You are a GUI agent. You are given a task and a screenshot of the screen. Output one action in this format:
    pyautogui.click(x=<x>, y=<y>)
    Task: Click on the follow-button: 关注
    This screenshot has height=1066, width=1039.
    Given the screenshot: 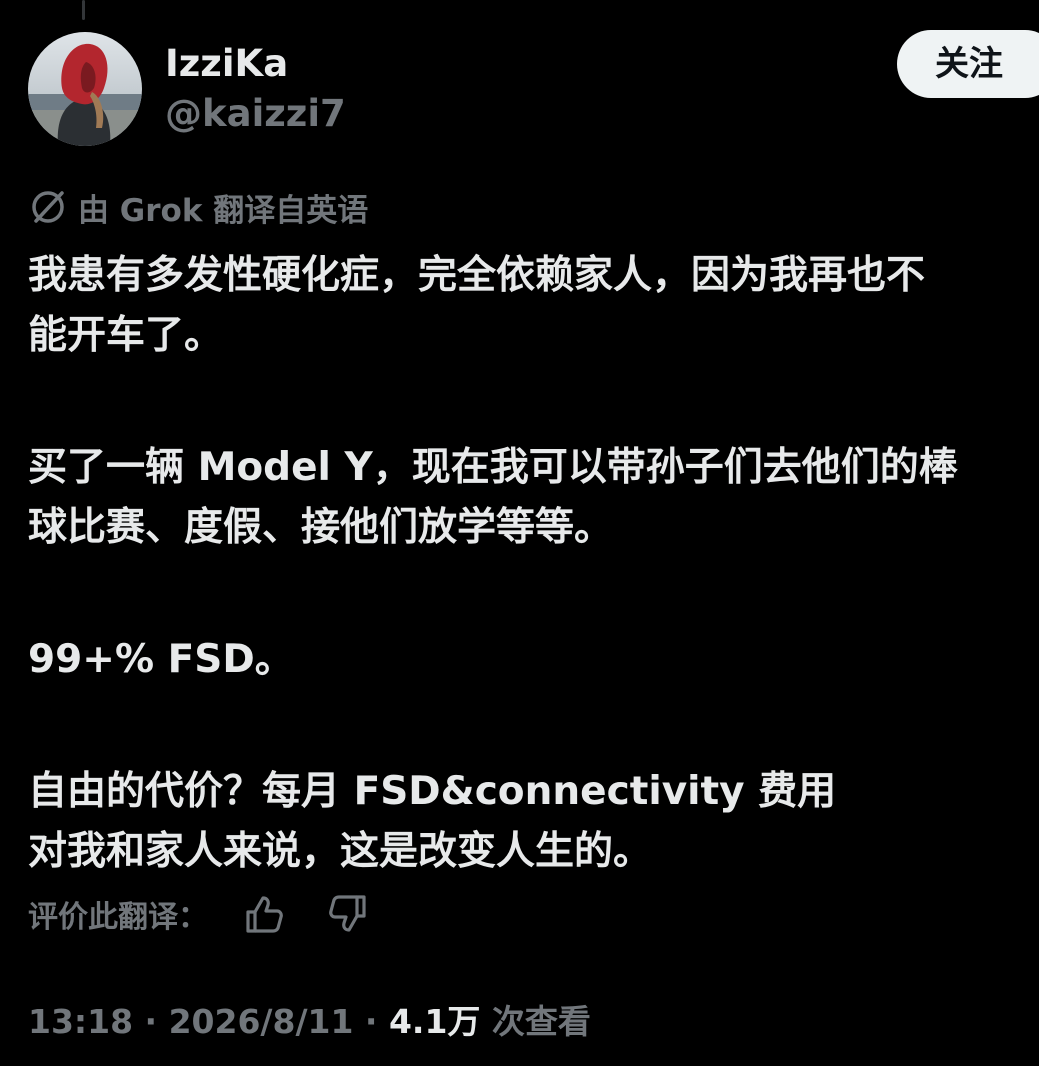 What is the action you would take?
    pyautogui.click(x=968, y=64)
    